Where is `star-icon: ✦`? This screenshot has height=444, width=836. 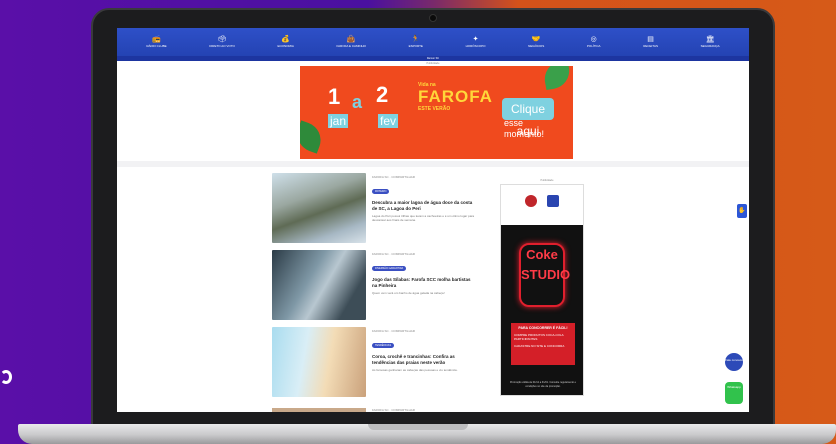 star-icon: ✦ is located at coordinates (475, 39).